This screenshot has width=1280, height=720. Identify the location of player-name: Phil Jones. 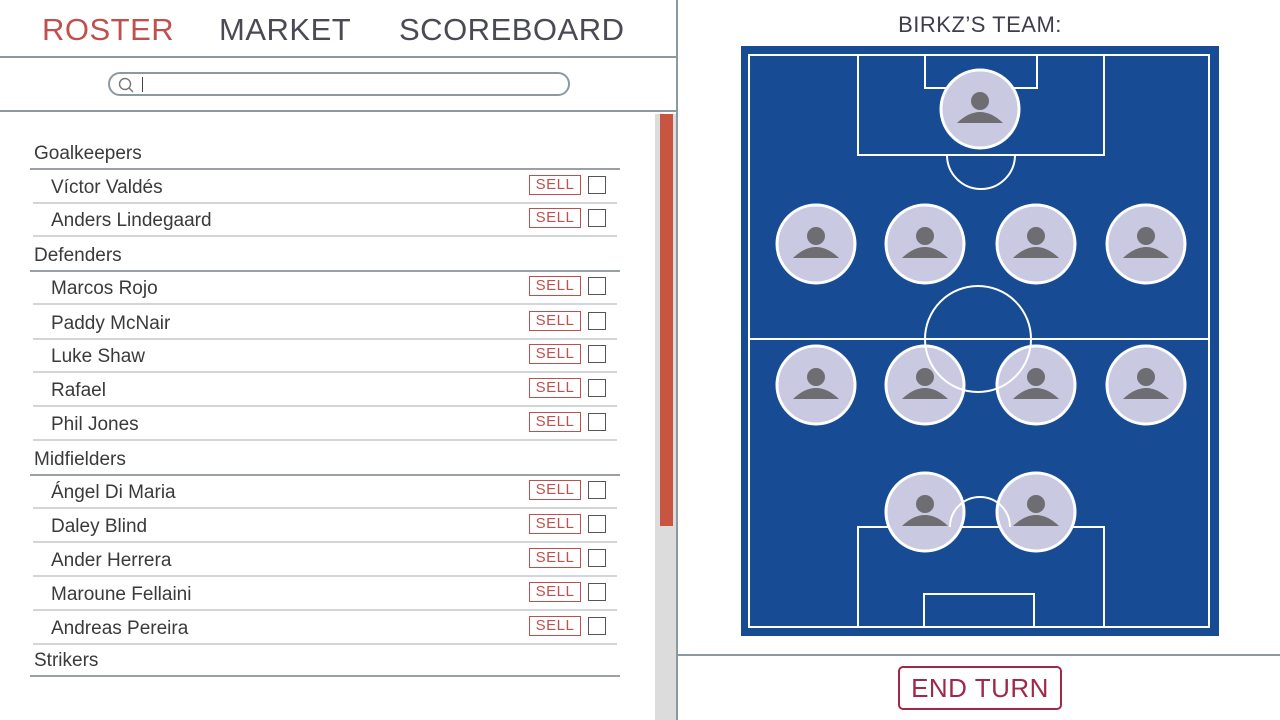
(95, 424).